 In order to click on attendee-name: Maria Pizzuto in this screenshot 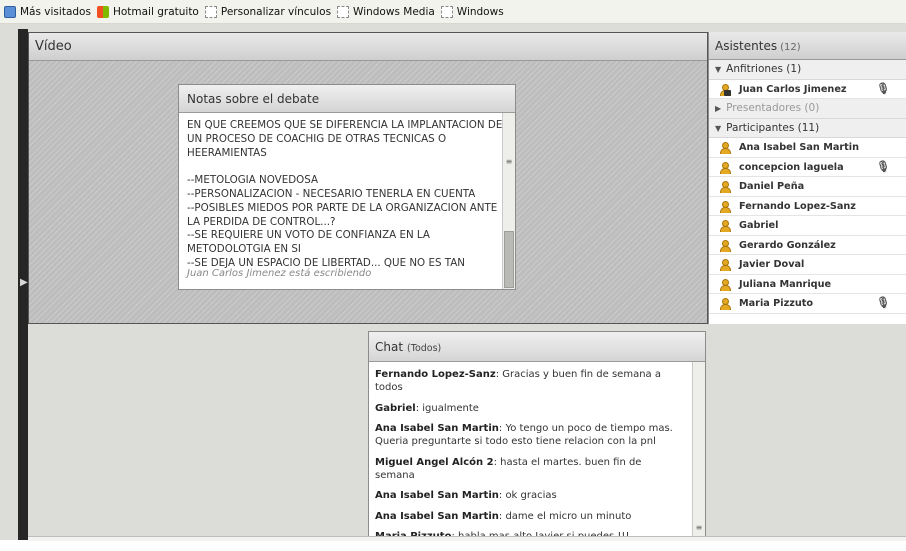, I will do `click(776, 303)`.